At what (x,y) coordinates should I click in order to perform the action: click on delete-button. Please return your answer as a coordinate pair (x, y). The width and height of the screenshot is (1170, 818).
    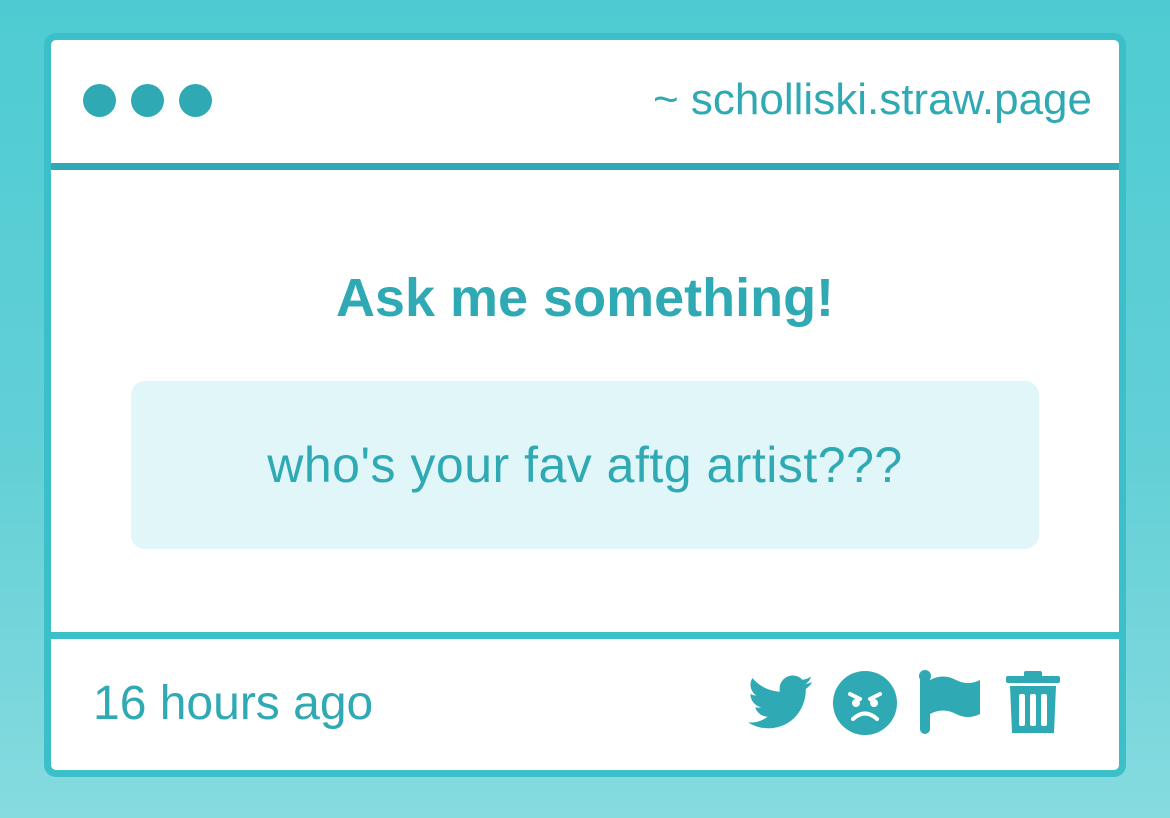
    Looking at the image, I should click on (1033, 703).